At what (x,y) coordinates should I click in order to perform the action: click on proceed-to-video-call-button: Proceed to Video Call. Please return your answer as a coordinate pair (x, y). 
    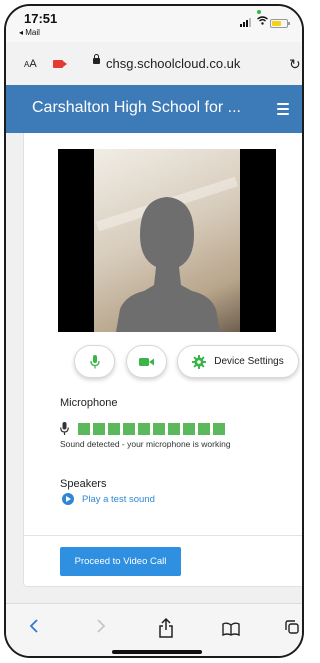
    Looking at the image, I should click on (120, 561).